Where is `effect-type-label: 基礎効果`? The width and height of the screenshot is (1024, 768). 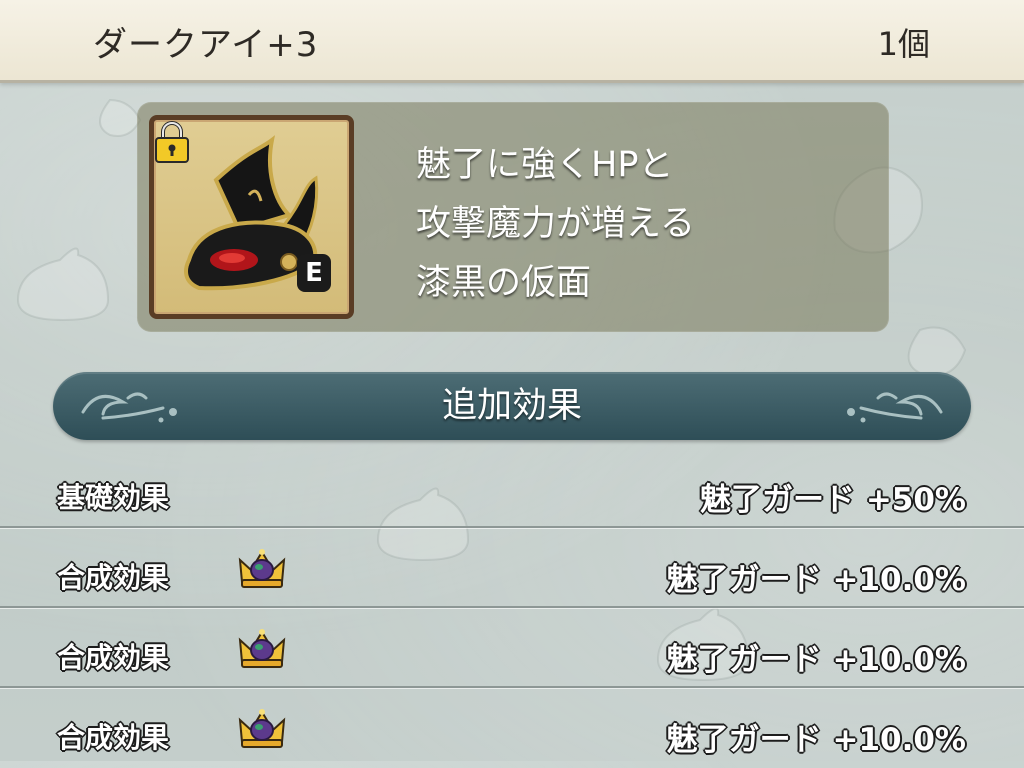 effect-type-label: 基礎効果 is located at coordinates (113, 497).